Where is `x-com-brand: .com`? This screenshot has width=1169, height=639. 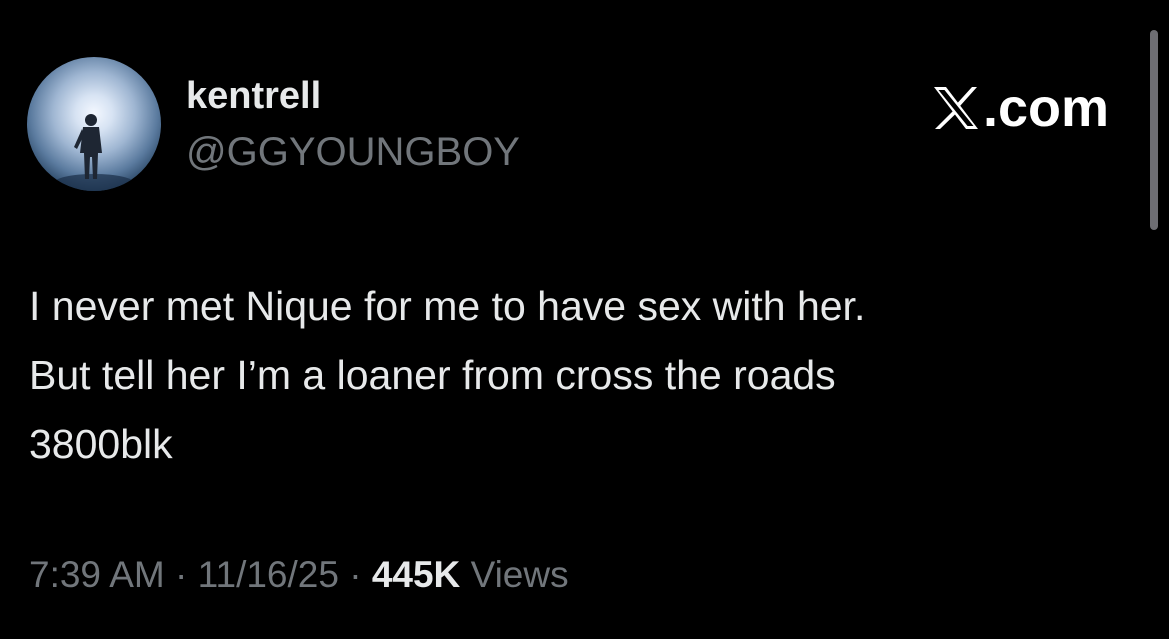
x-com-brand: .com is located at coordinates (1020, 108).